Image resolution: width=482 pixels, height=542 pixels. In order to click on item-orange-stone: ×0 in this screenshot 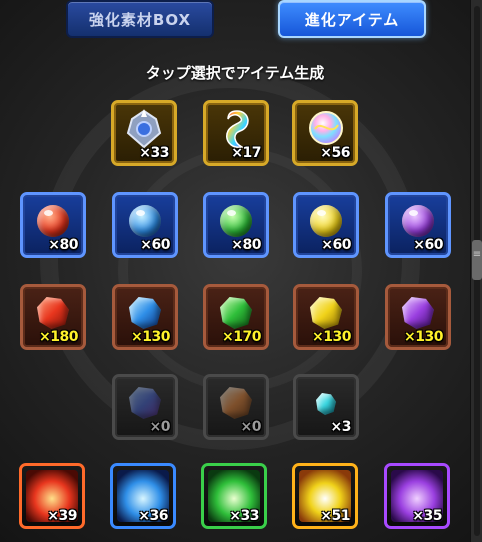, I will do `click(236, 407)`.